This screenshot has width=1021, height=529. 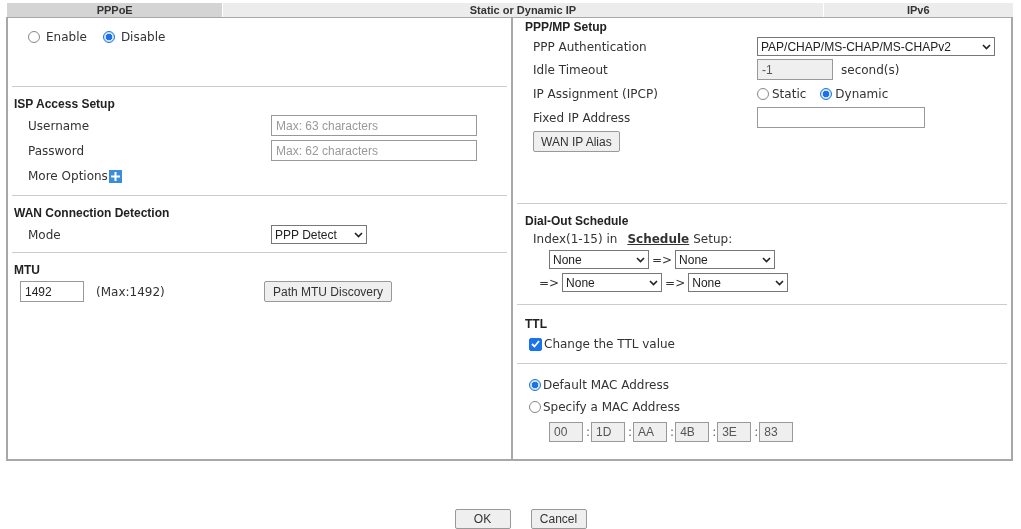 I want to click on plus-icon, so click(x=115, y=176).